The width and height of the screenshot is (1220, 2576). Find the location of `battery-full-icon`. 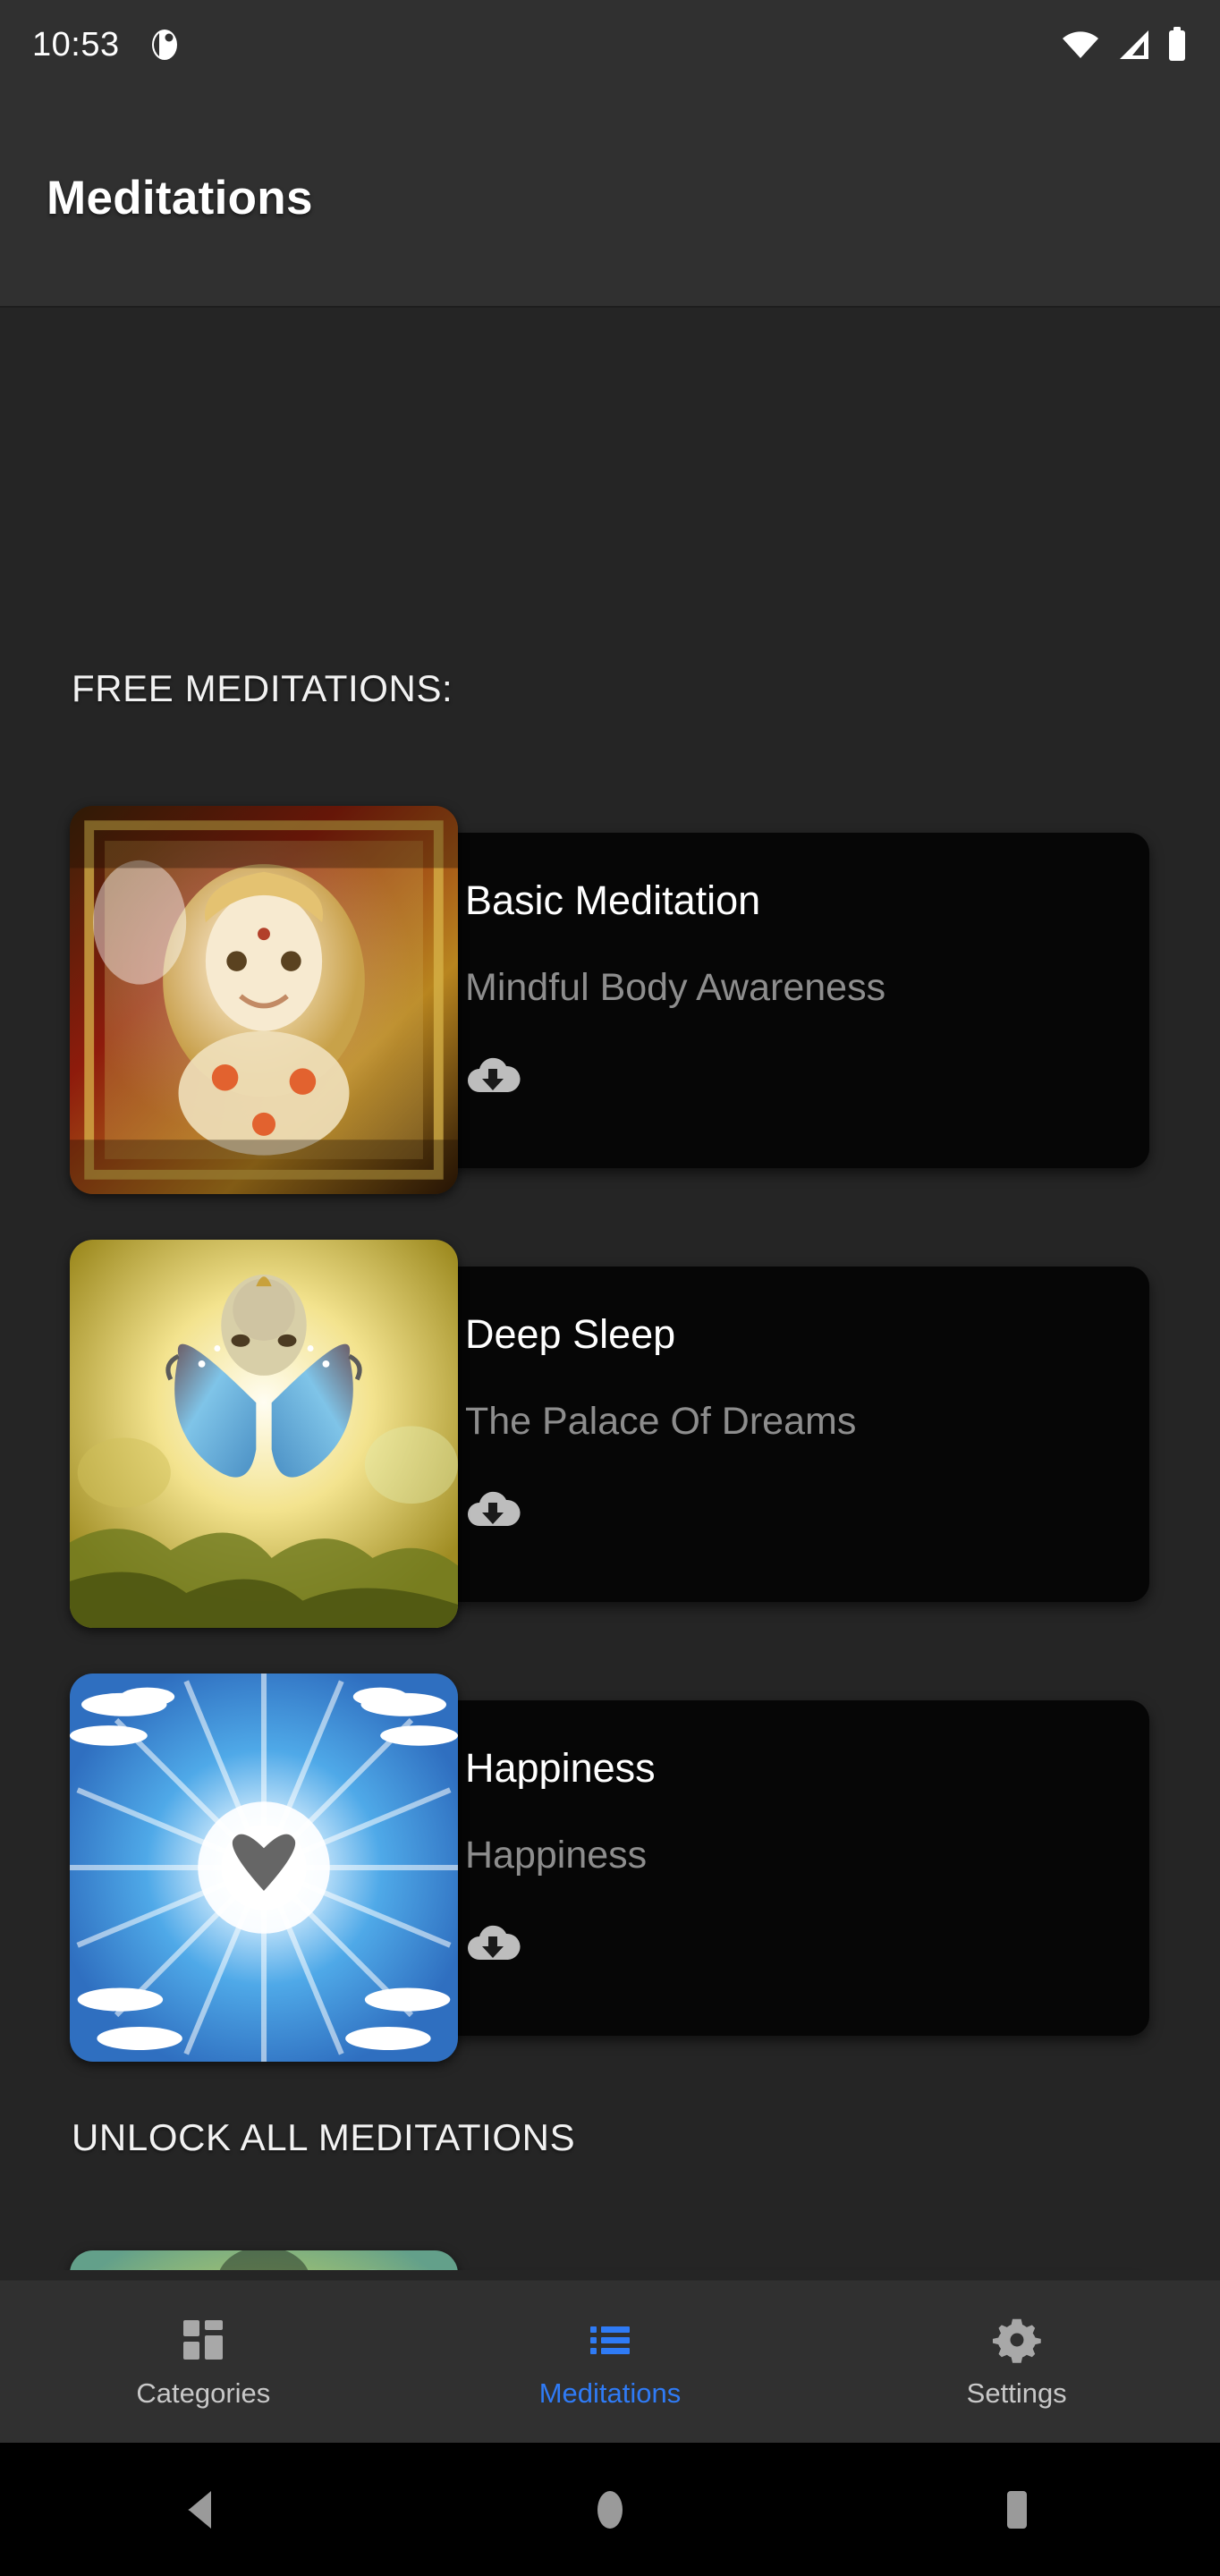

battery-full-icon is located at coordinates (1177, 44).